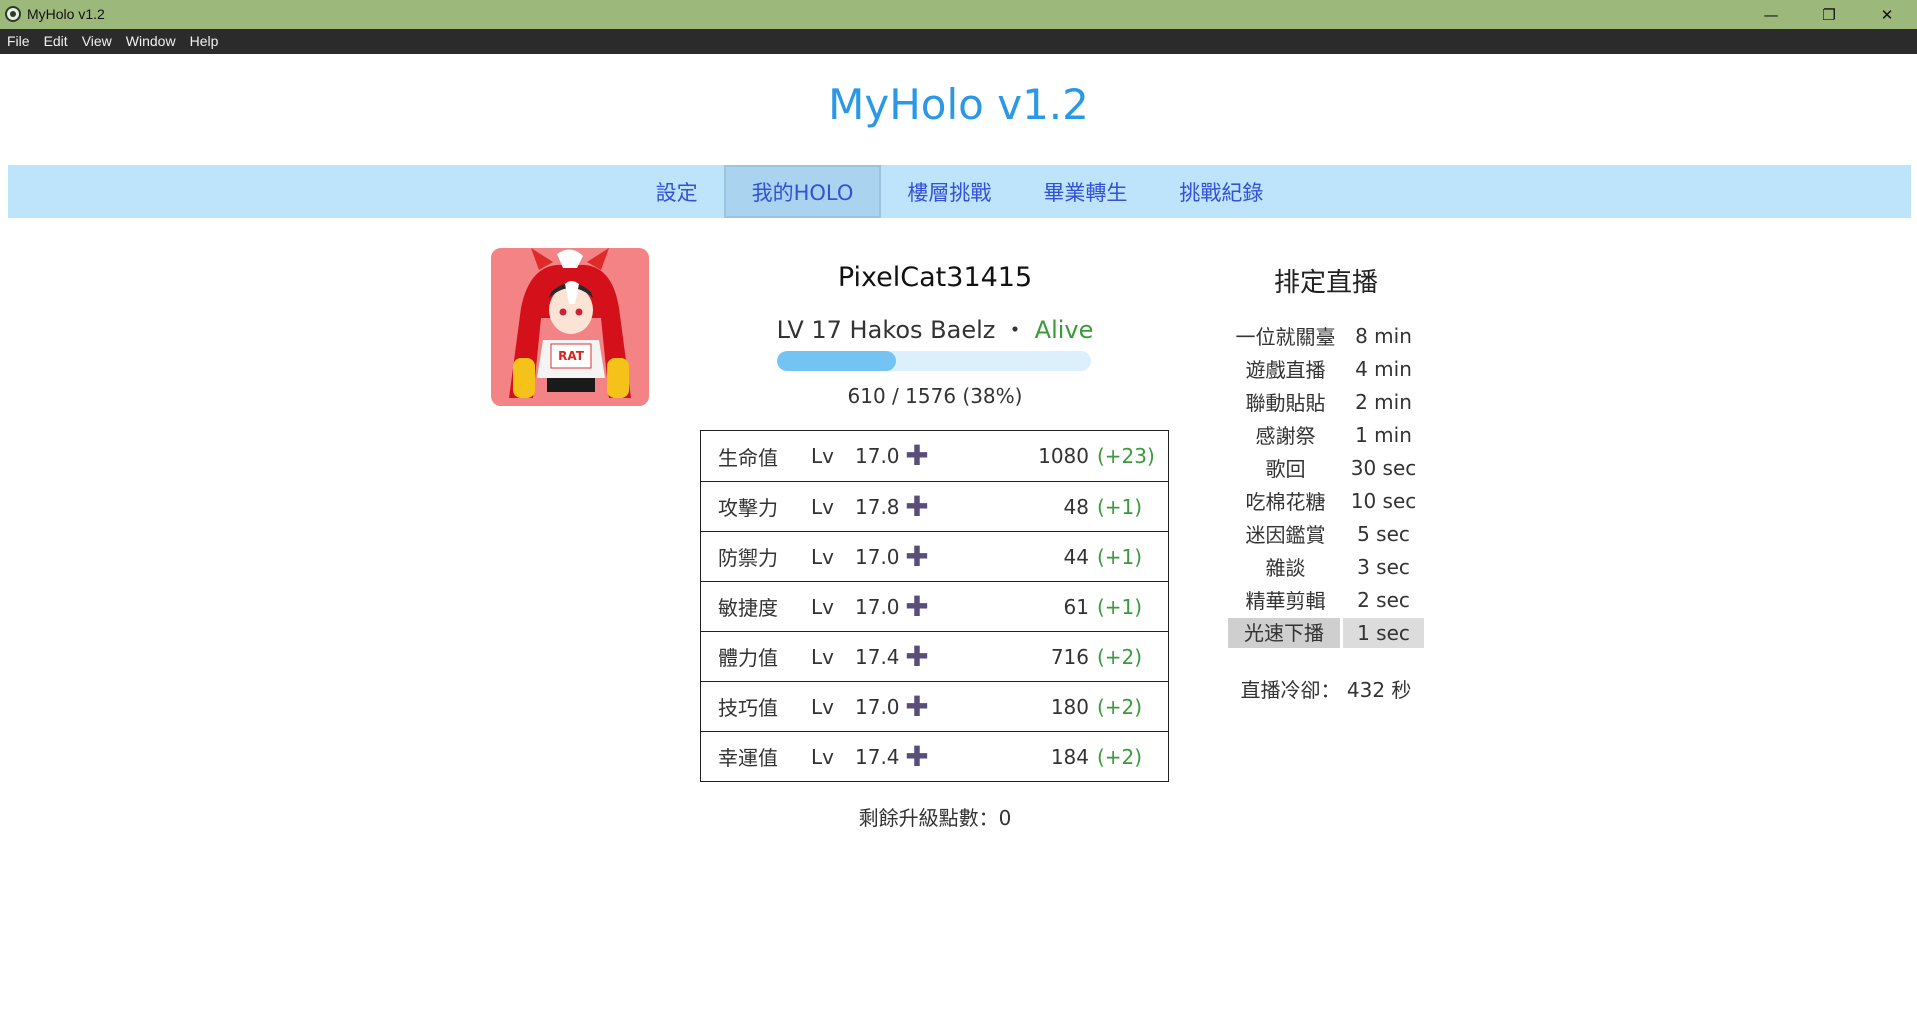 This screenshot has width=1917, height=1013. I want to click on schedule-item-name: 迷因鑑賞, so click(1285, 535).